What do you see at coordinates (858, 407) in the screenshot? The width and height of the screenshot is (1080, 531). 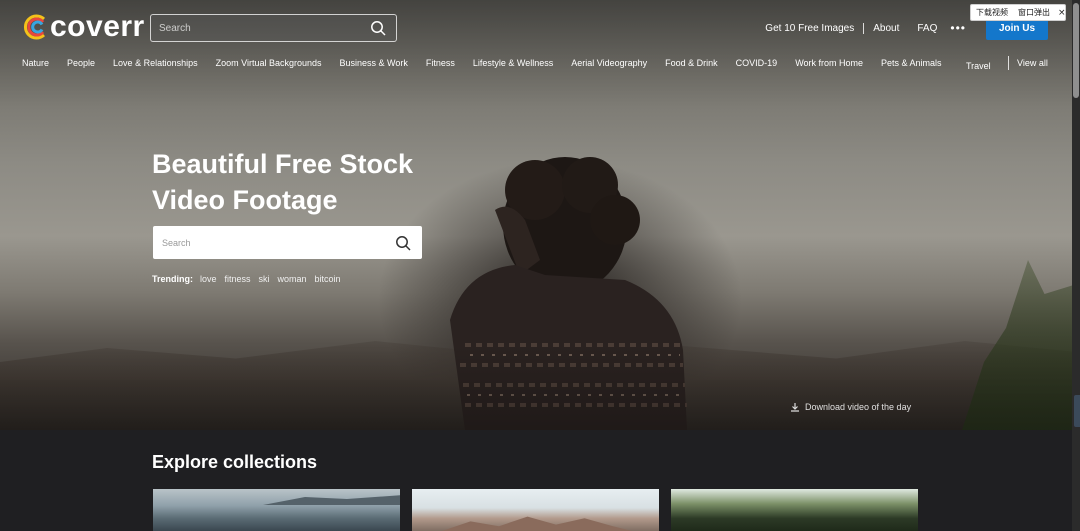 I see `download-video-label: Download video of the day` at bounding box center [858, 407].